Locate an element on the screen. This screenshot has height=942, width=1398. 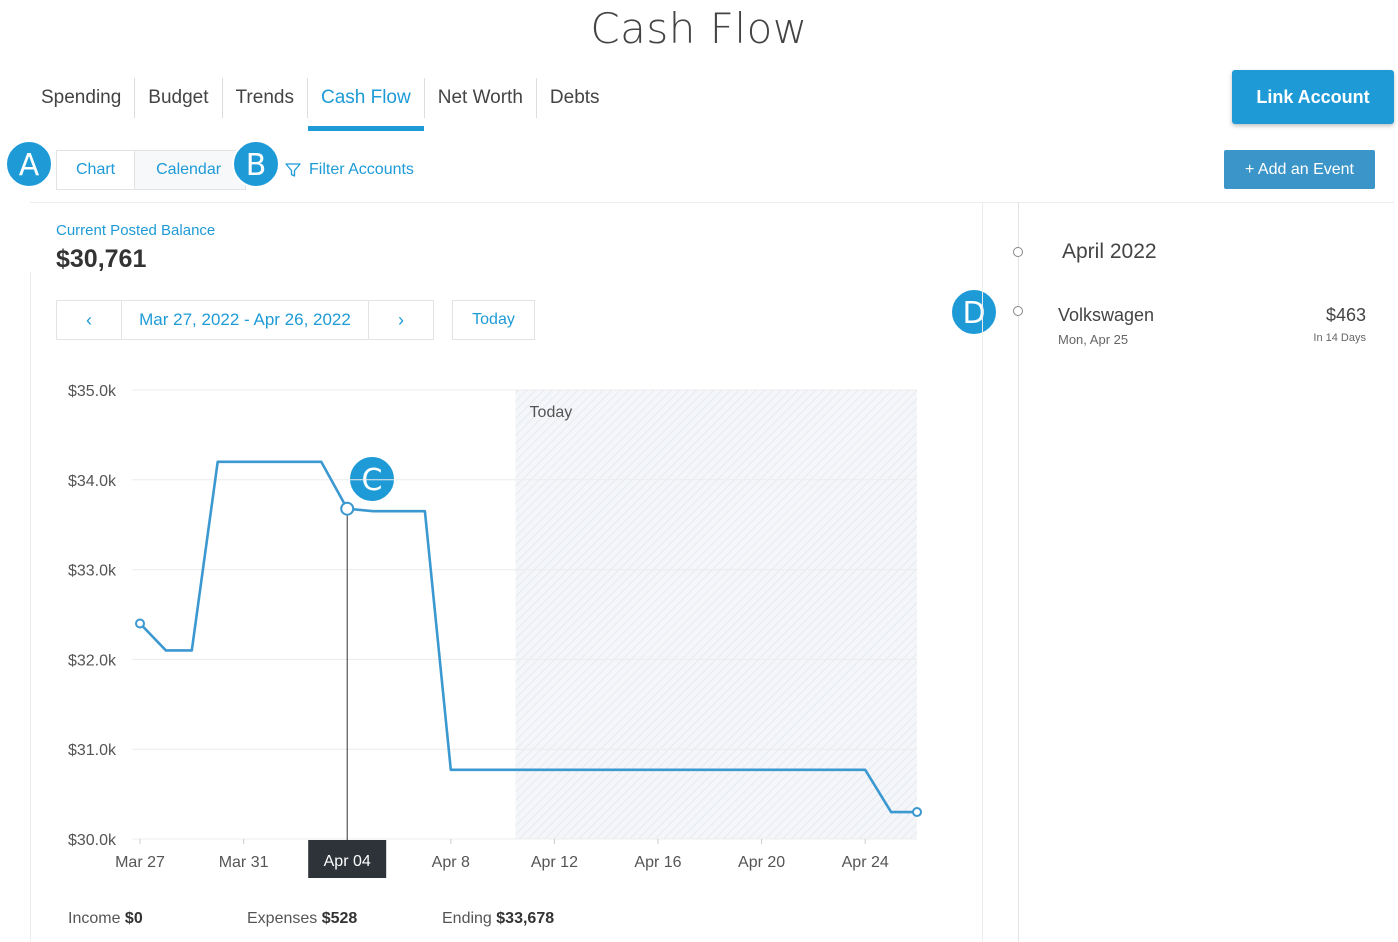
tab-trends: Trends is located at coordinates (265, 98).